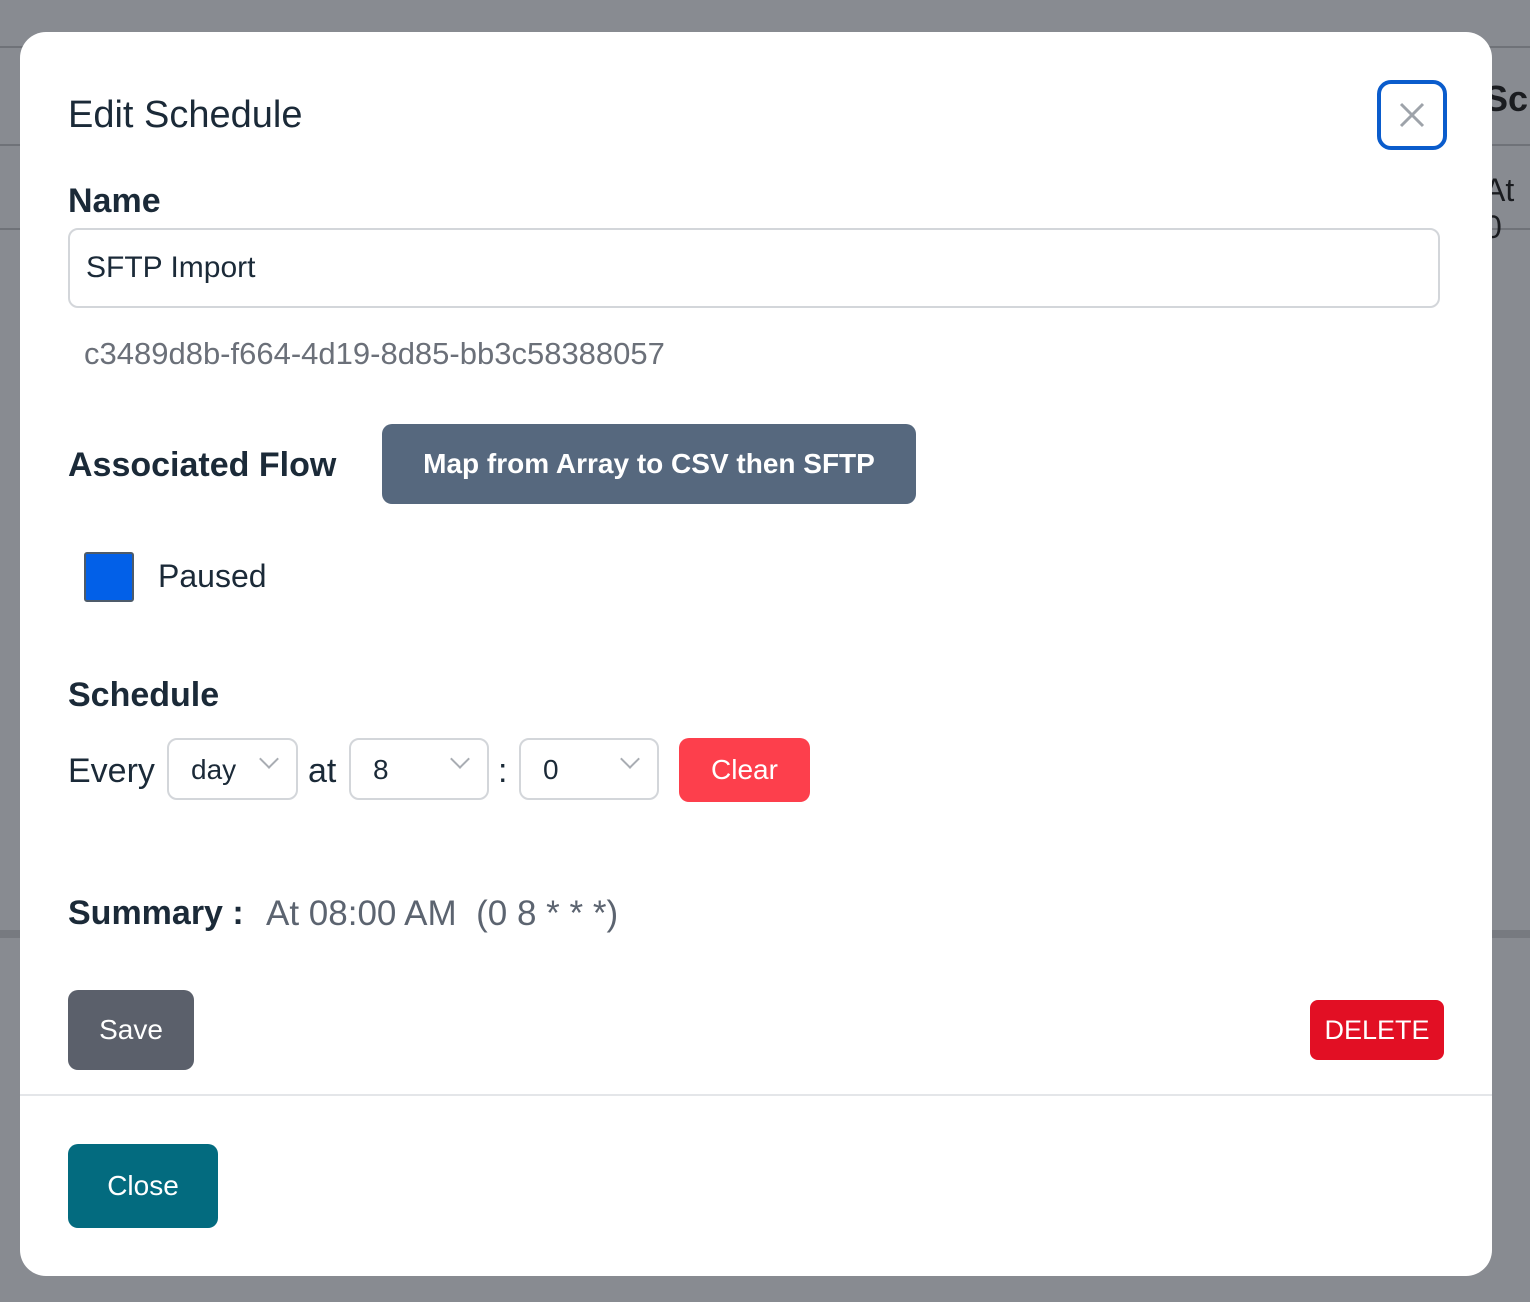 The height and width of the screenshot is (1302, 1530). I want to click on schedule-label: Schedule, so click(144, 695).